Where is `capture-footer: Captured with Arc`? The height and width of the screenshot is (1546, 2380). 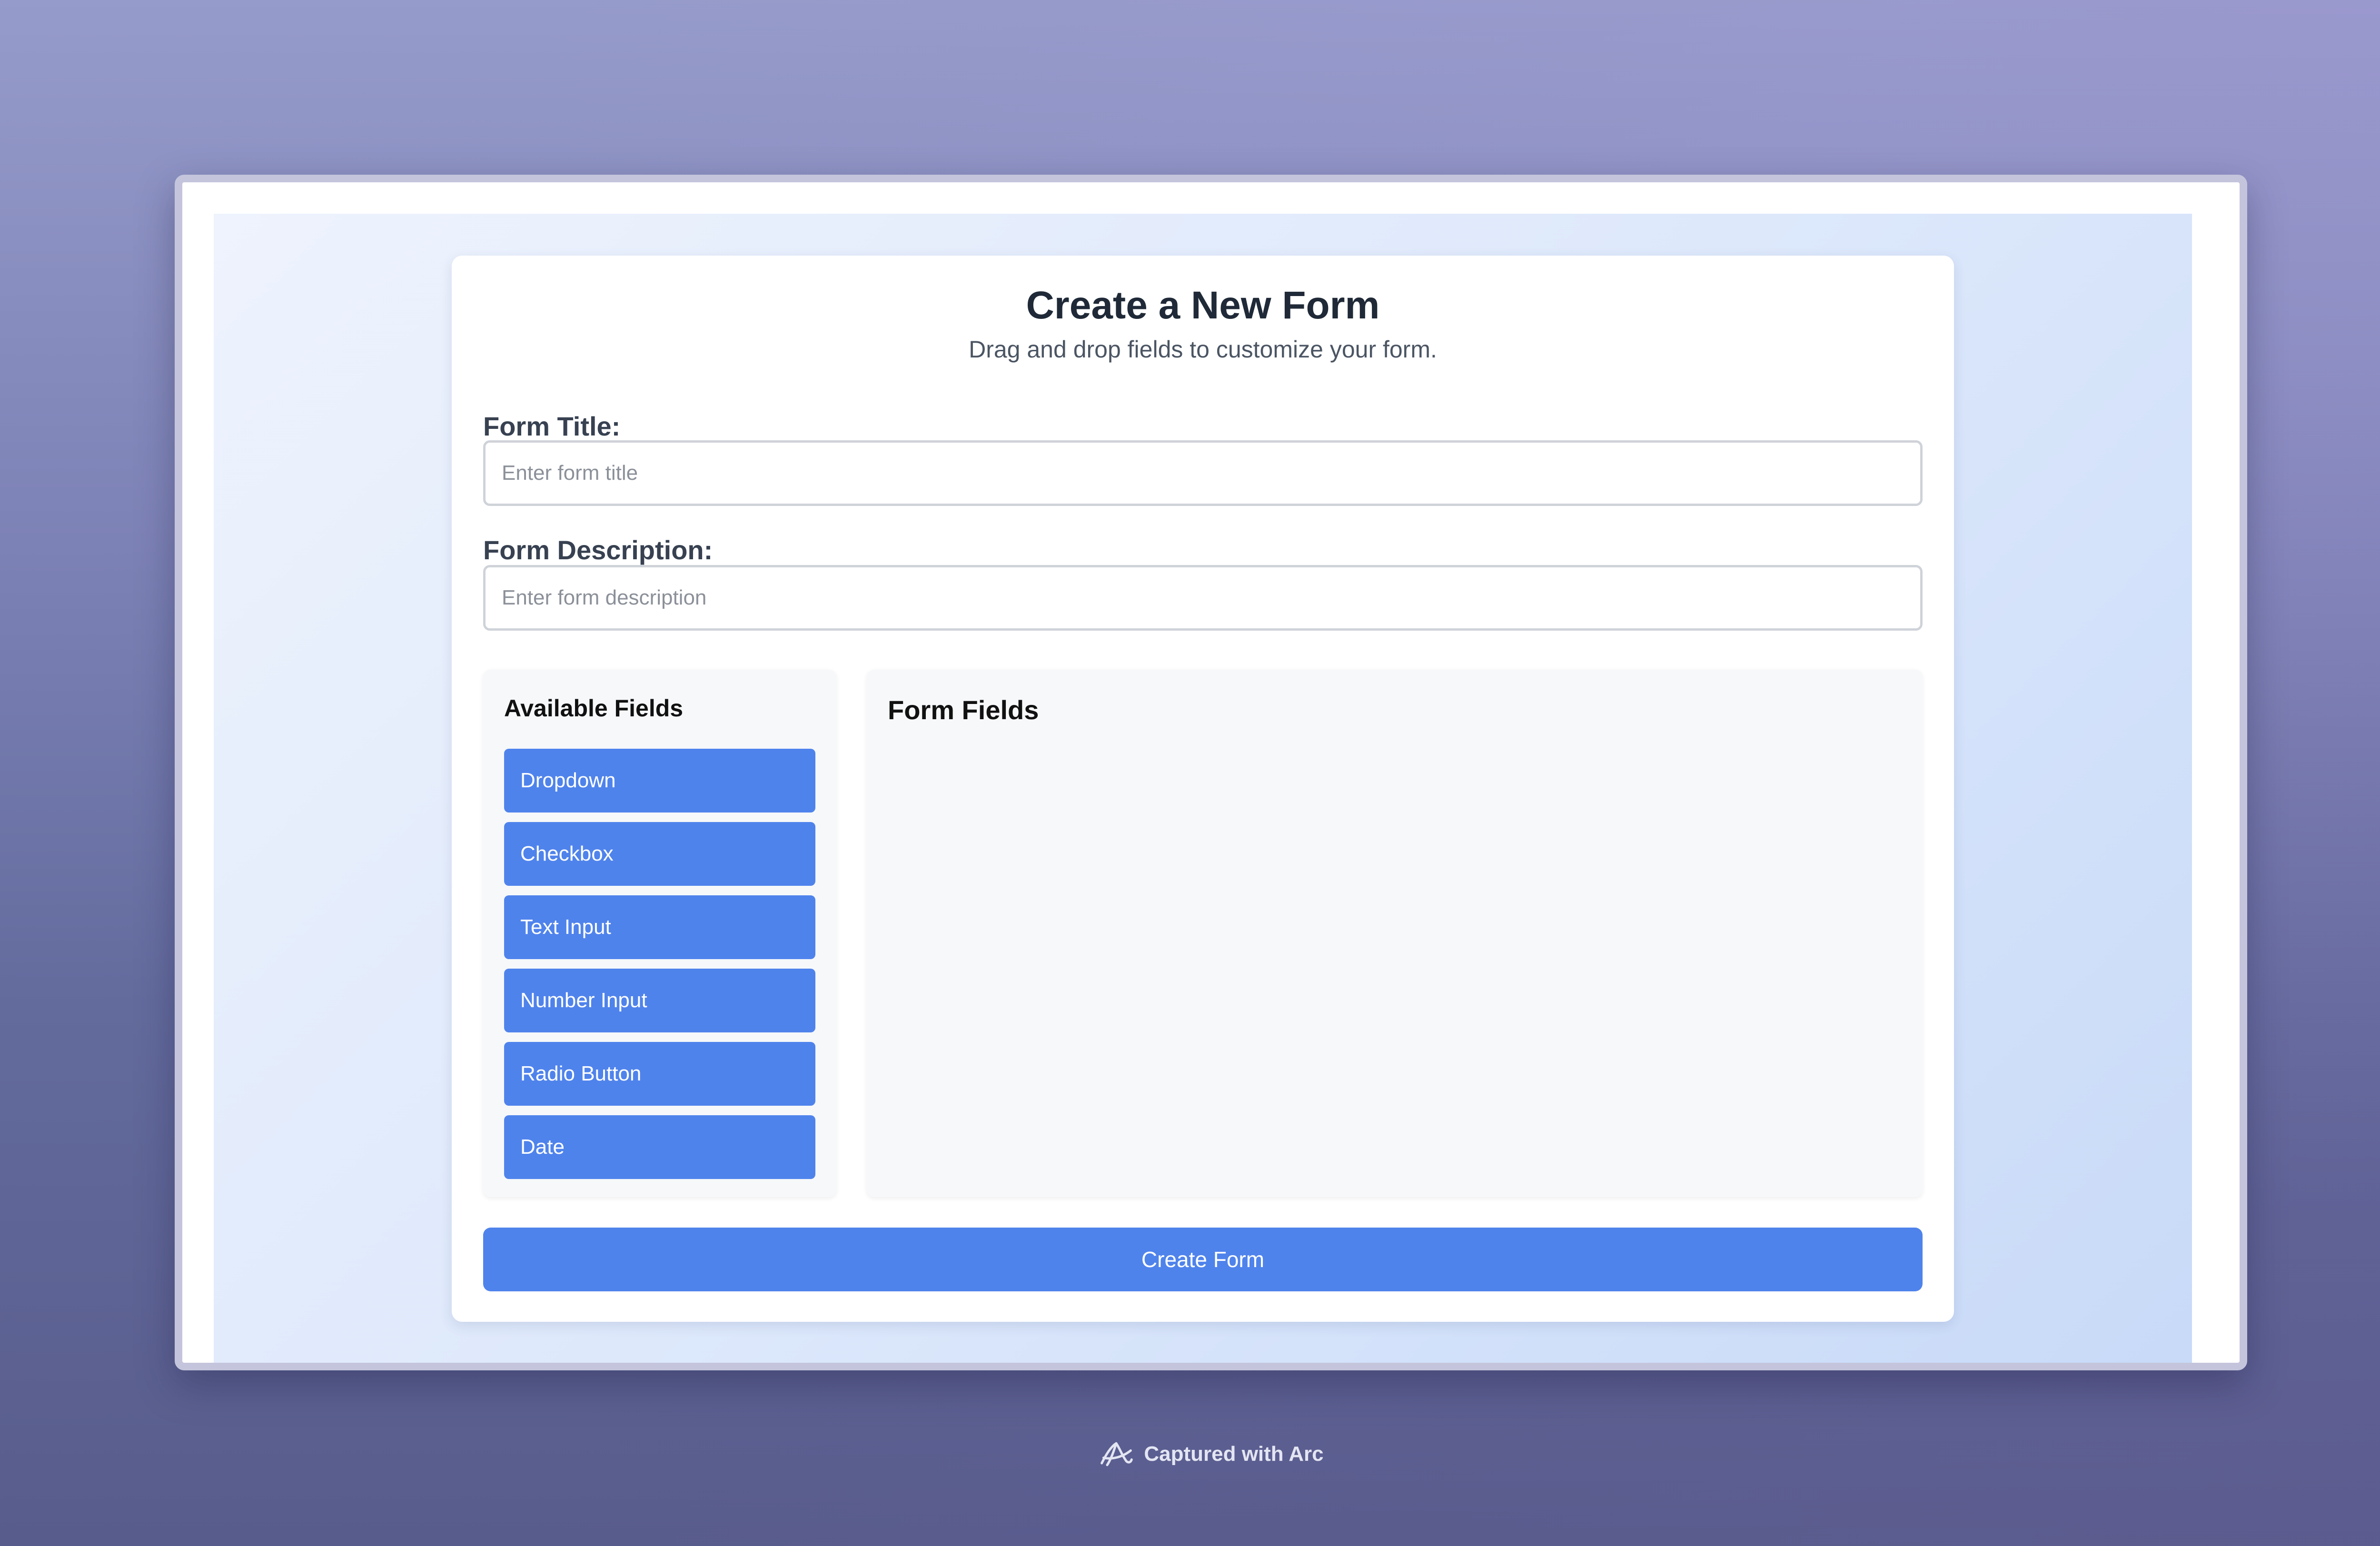 capture-footer: Captured with Arc is located at coordinates (1190, 1454).